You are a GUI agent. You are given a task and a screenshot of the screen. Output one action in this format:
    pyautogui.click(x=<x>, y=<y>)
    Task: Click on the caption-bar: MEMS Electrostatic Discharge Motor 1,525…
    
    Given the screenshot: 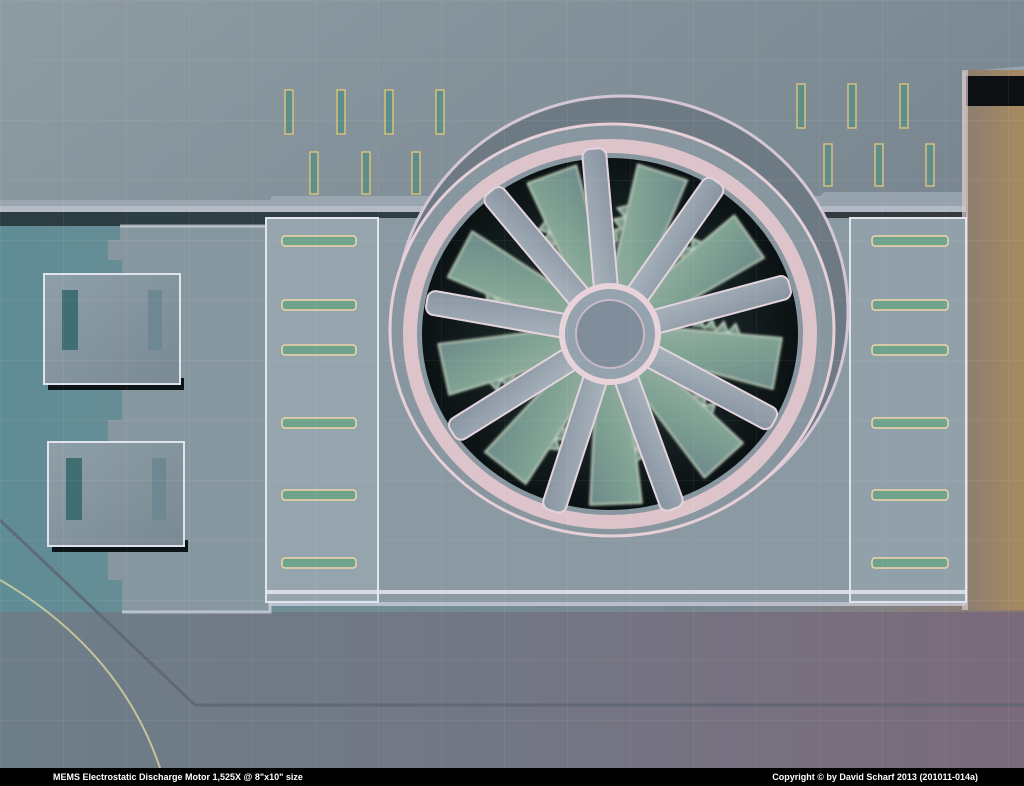 What is the action you would take?
    pyautogui.click(x=512, y=777)
    